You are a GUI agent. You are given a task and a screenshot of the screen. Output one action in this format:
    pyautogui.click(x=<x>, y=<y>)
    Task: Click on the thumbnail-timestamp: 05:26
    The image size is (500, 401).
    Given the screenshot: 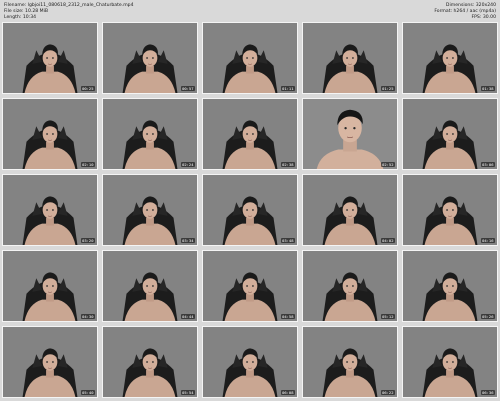 What is the action you would take?
    pyautogui.click(x=487, y=316)
    